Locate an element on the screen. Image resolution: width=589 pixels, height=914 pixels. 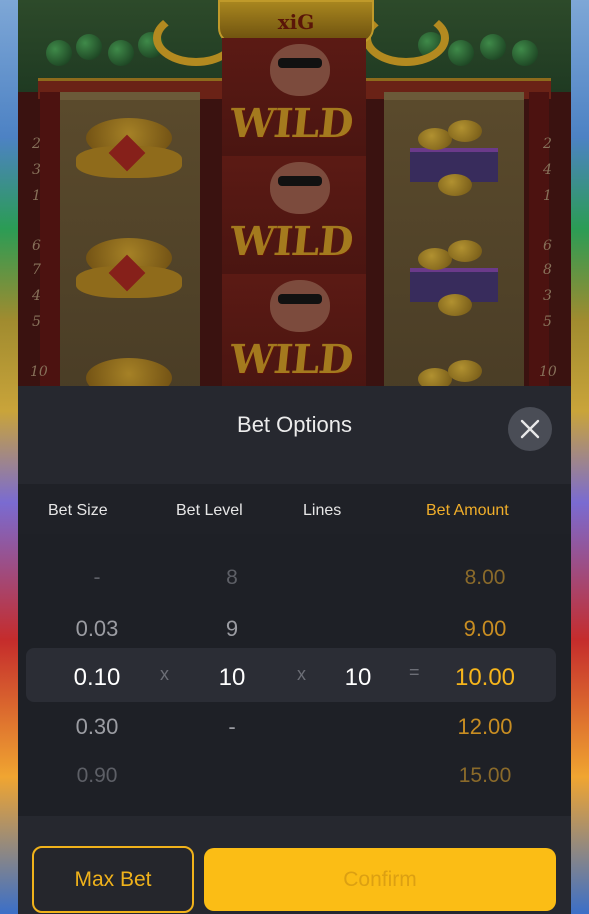
bet-amount-selected: 10.00 is located at coordinates (485, 678).